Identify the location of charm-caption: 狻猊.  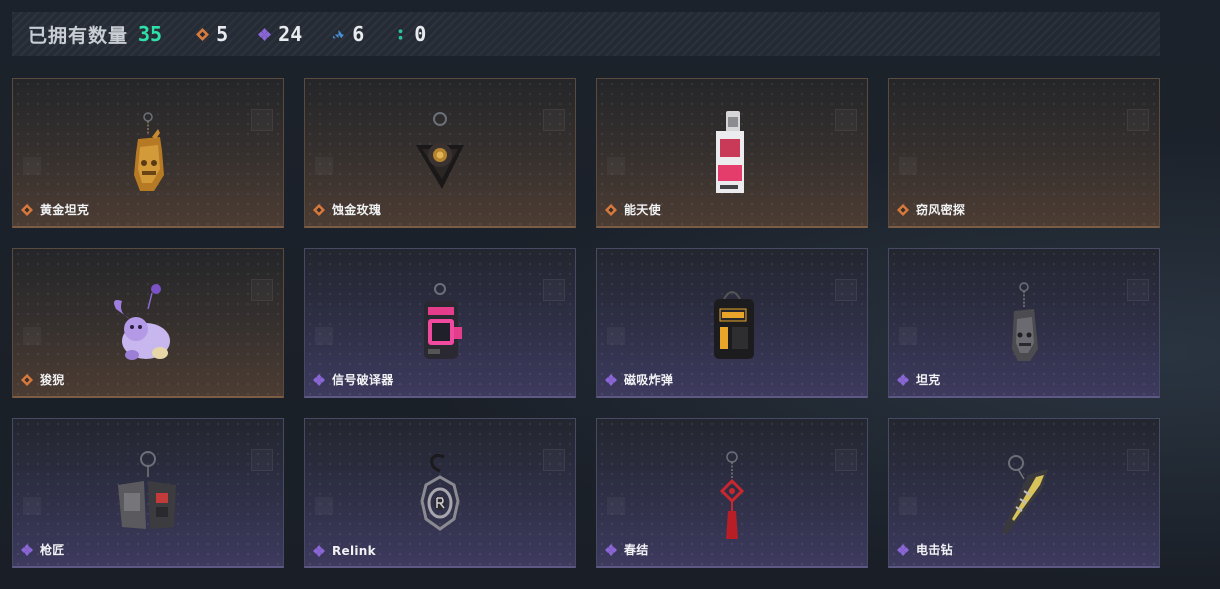
(43, 379).